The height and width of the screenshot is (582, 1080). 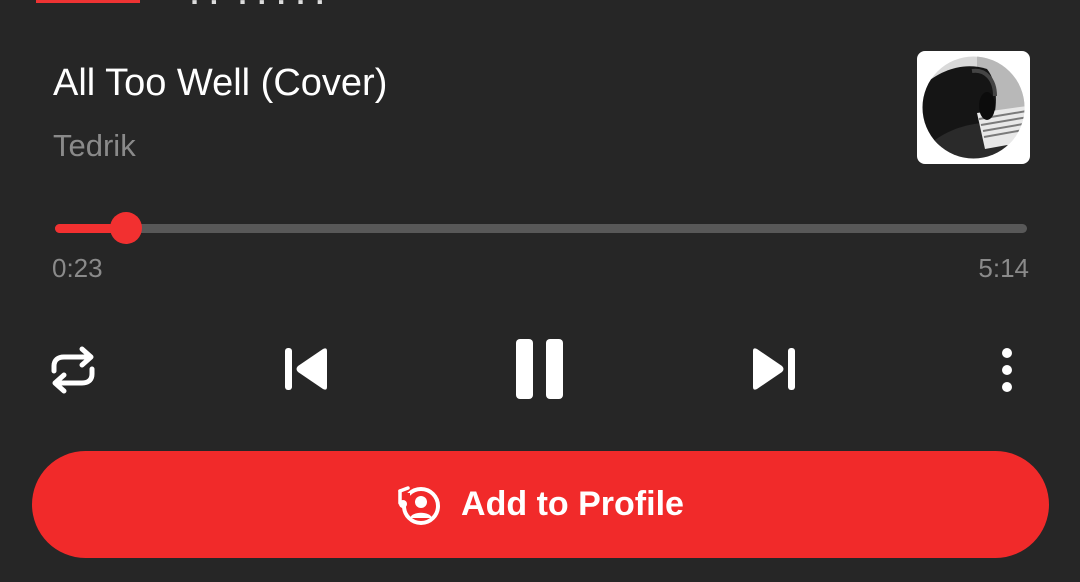 I want to click on tab-indicator, so click(x=88, y=1).